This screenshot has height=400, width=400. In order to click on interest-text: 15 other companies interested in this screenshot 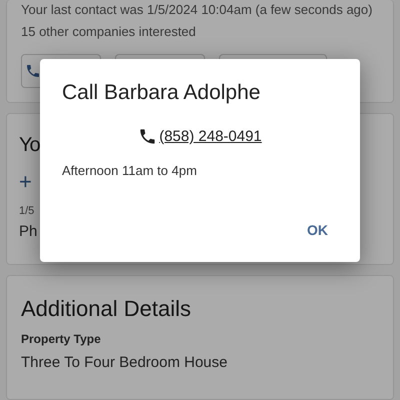, I will do `click(108, 32)`.